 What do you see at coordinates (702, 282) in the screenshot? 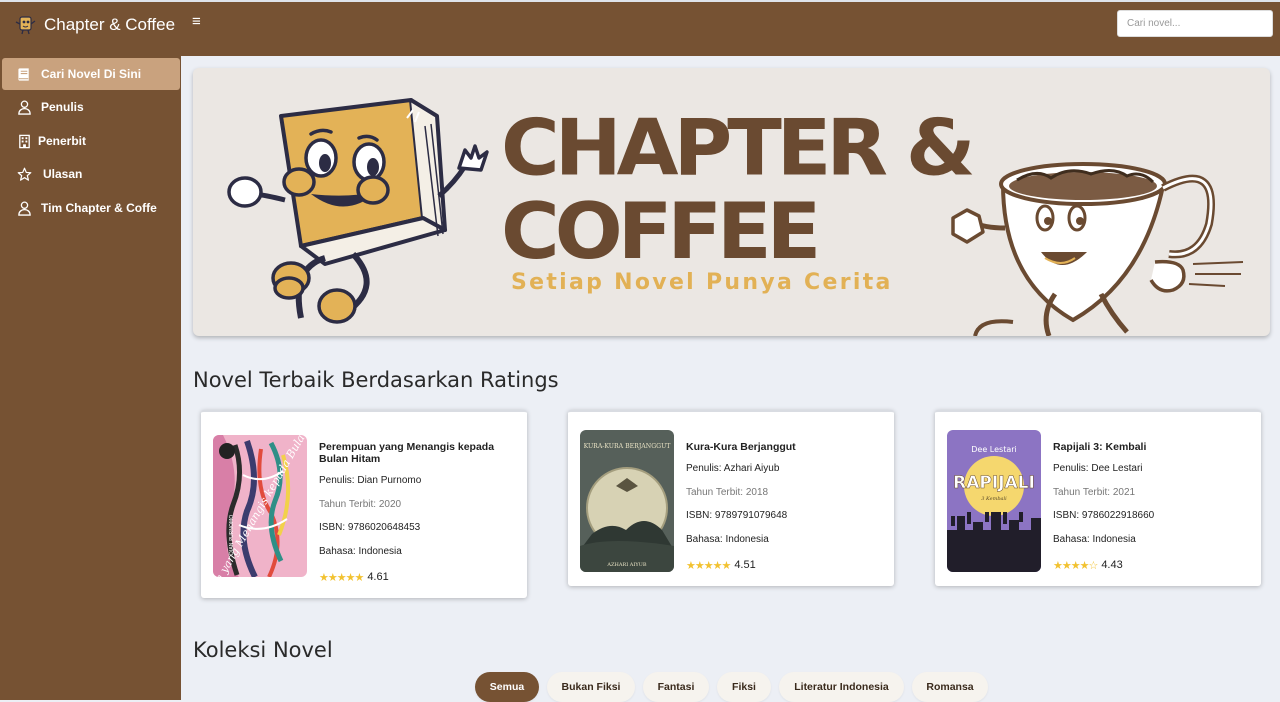
I see `hero-tagline: Setiap Novel Punya Cerita` at bounding box center [702, 282].